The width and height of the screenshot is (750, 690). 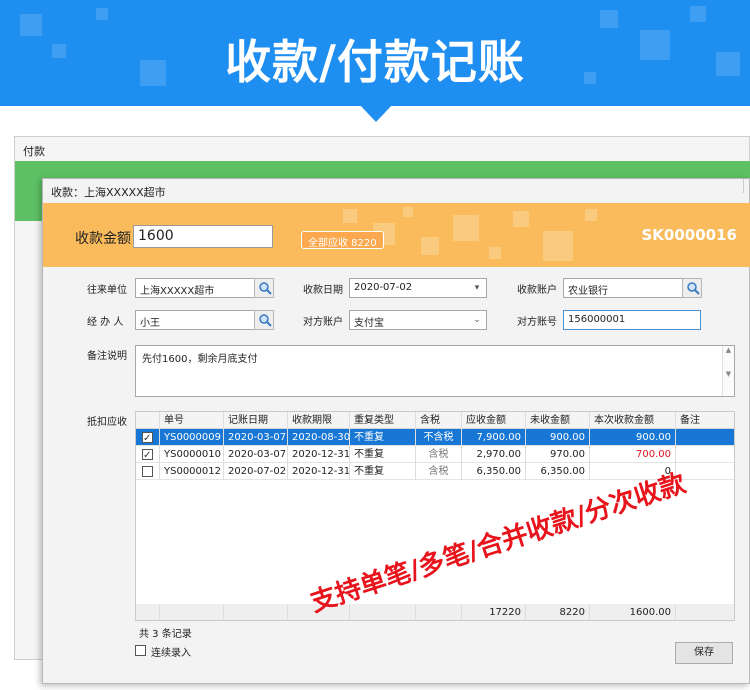 What do you see at coordinates (256, 471) in the screenshot?
I see `cell-date: 2020-07-02` at bounding box center [256, 471].